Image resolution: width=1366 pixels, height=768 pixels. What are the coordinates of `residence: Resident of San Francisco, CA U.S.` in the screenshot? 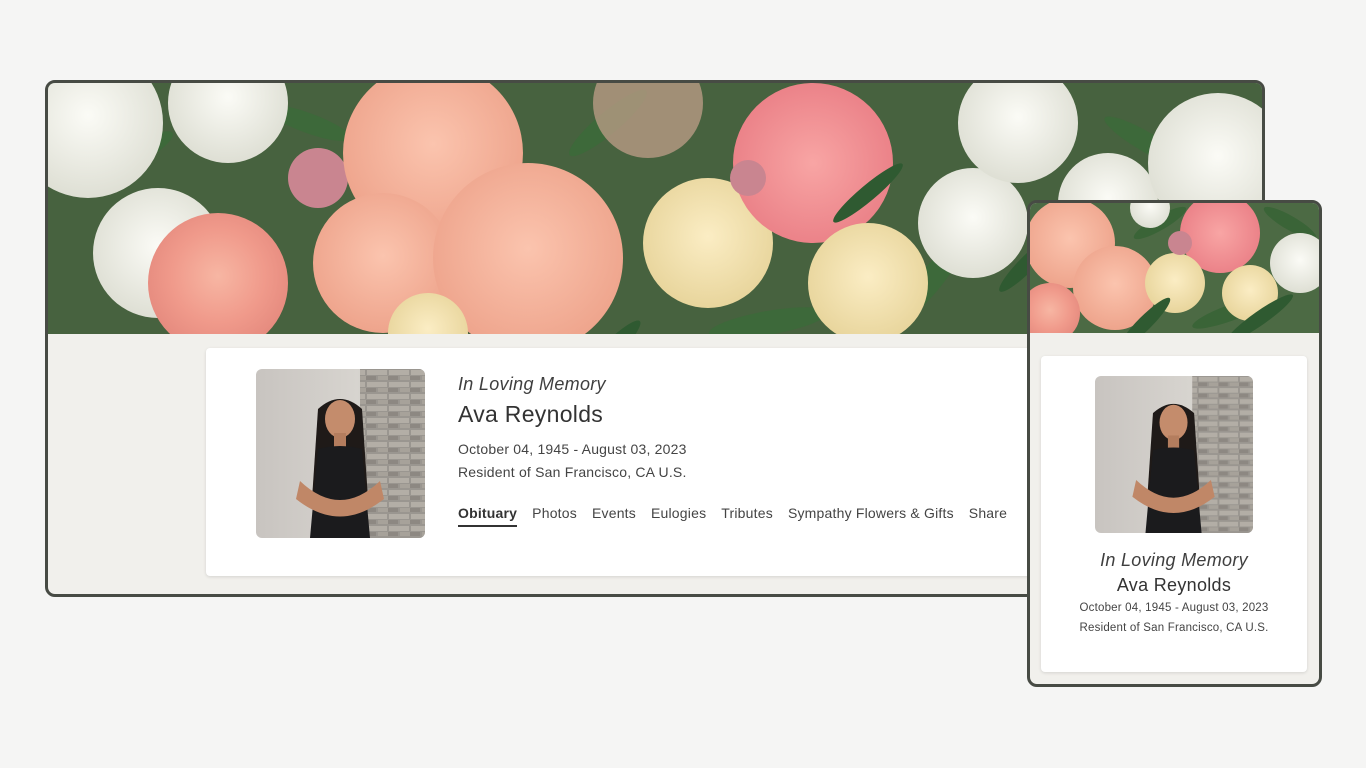 It's located at (572, 472).